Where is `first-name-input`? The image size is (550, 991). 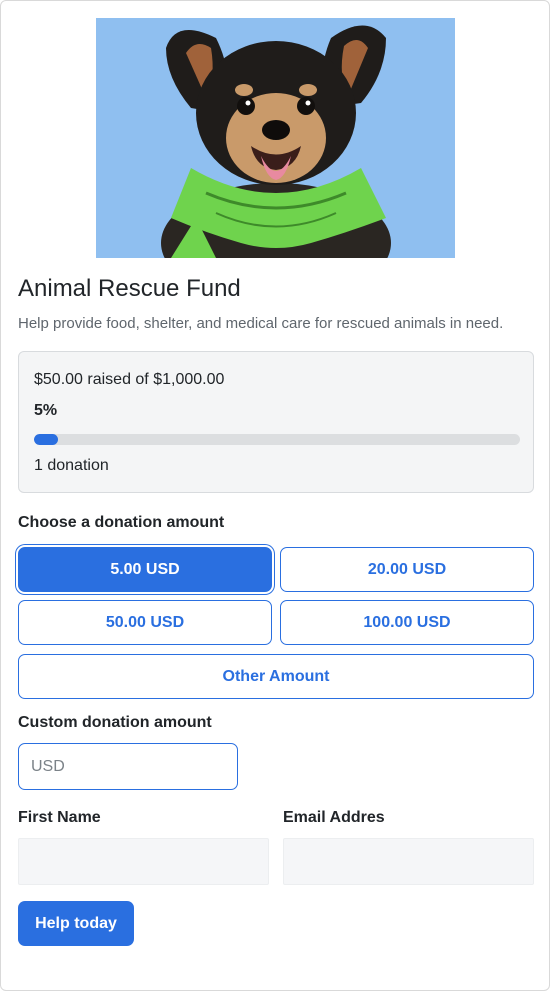
first-name-input is located at coordinates (143, 861).